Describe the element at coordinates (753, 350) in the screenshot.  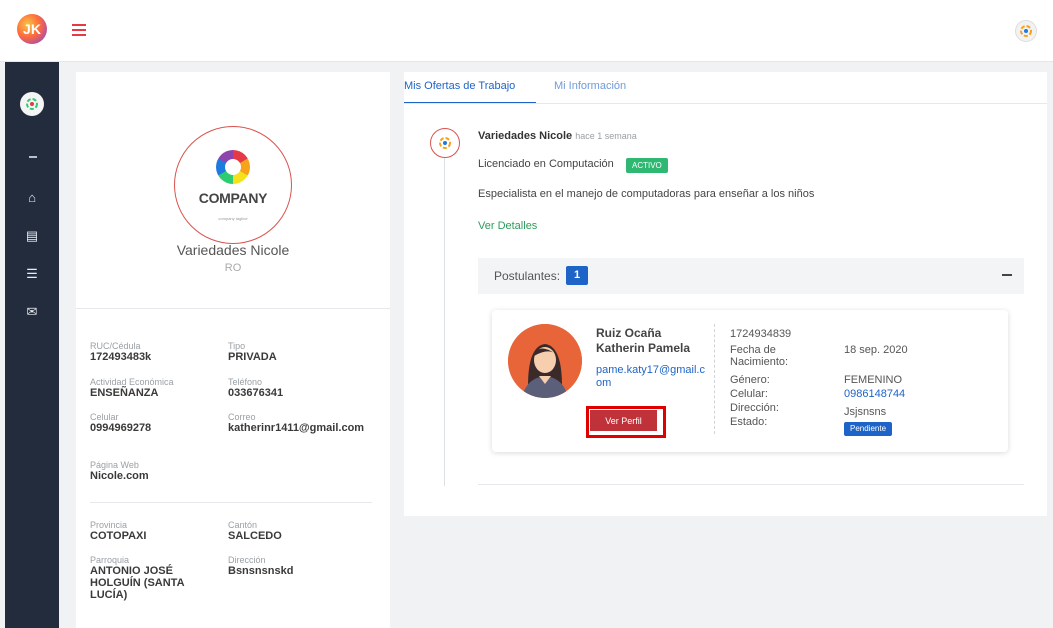
I see `birth-label-1: Fecha de` at that location.